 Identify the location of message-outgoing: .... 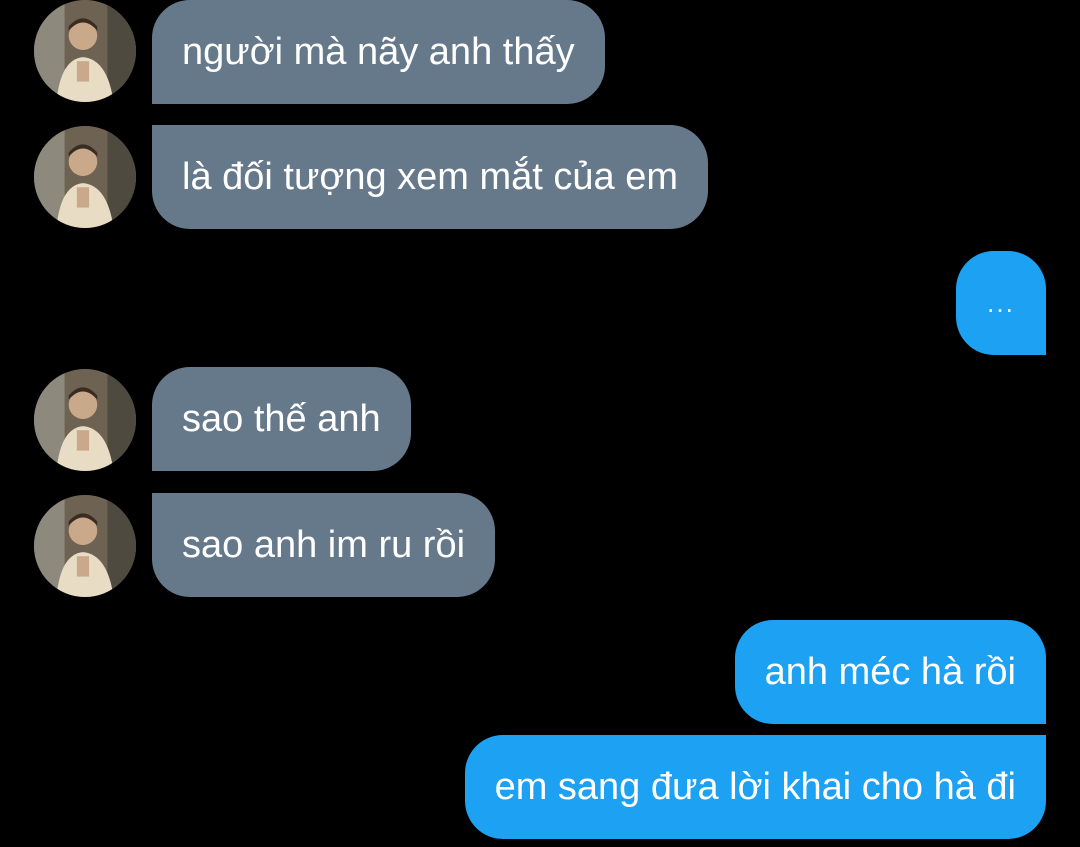
(1001, 303).